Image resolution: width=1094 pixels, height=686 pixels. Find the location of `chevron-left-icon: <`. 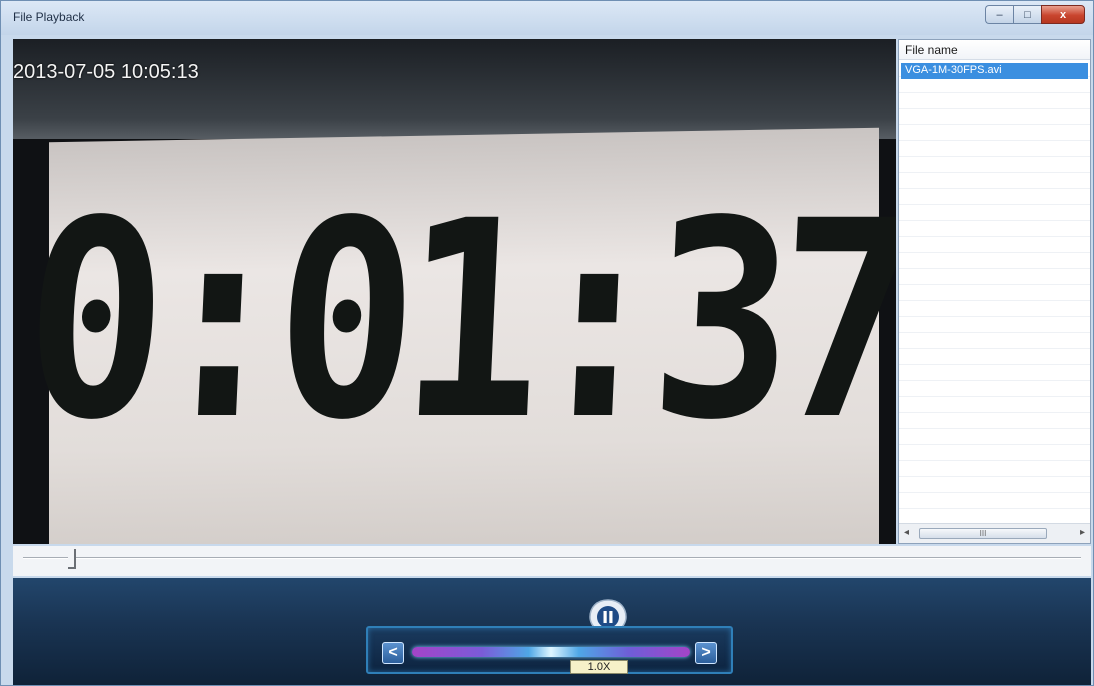

chevron-left-icon: < is located at coordinates (393, 653).